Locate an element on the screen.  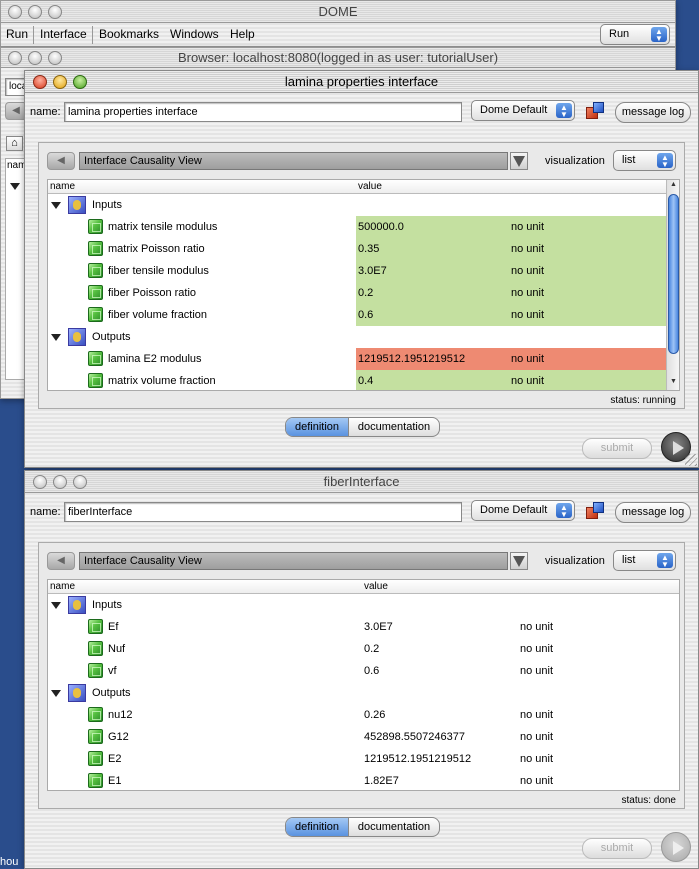
menu-interface: Interface is located at coordinates (63, 34).